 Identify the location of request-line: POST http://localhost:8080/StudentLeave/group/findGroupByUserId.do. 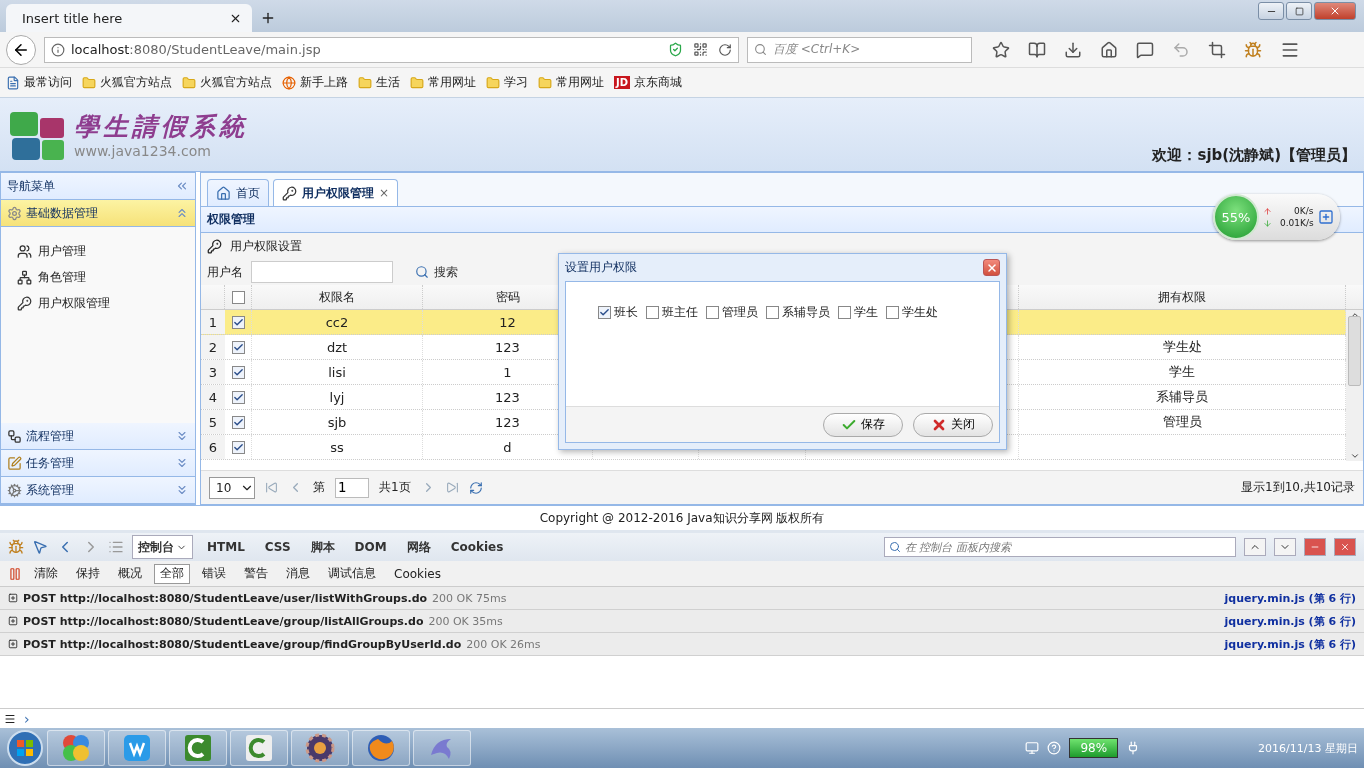
(242, 644).